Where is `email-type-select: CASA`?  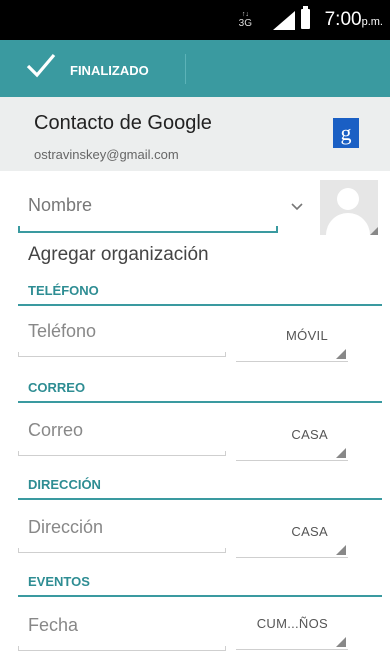
email-type-select: CASA is located at coordinates (292, 439).